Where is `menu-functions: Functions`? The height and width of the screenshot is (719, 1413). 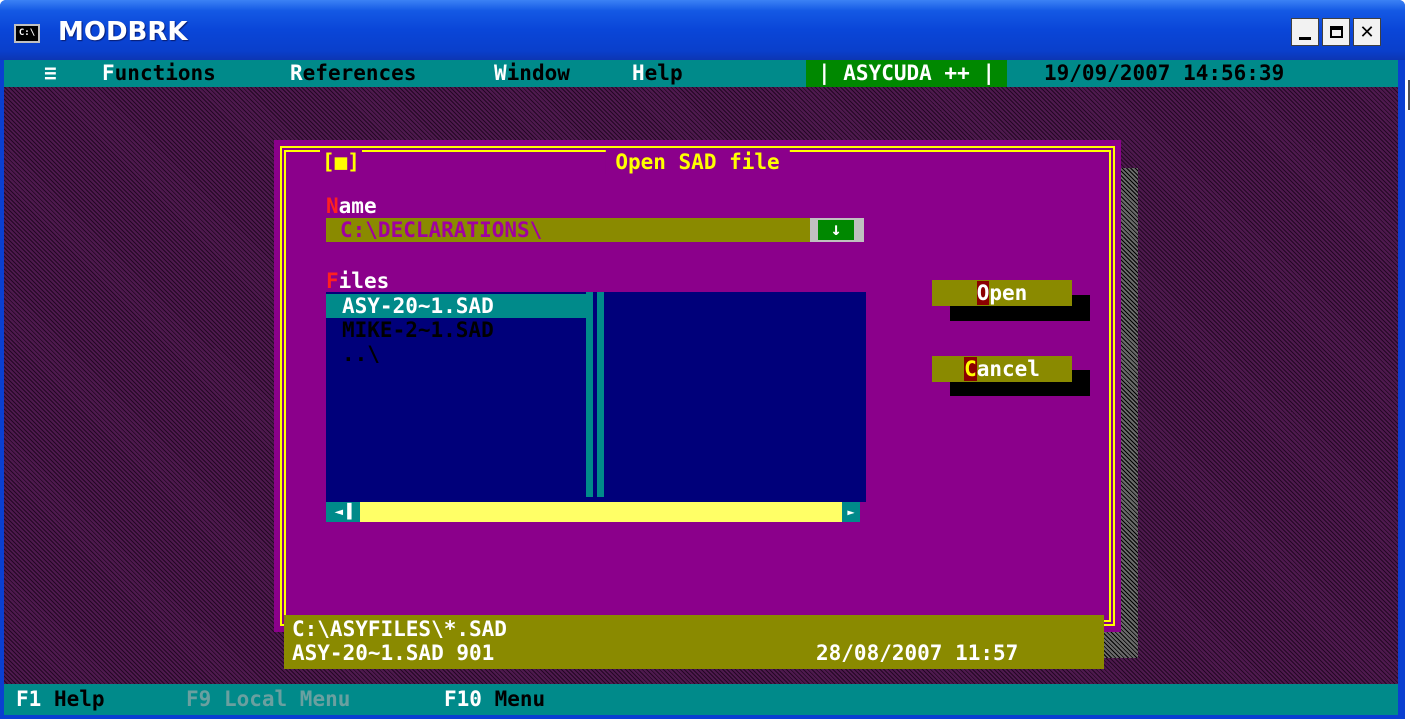 menu-functions: Functions is located at coordinates (159, 73).